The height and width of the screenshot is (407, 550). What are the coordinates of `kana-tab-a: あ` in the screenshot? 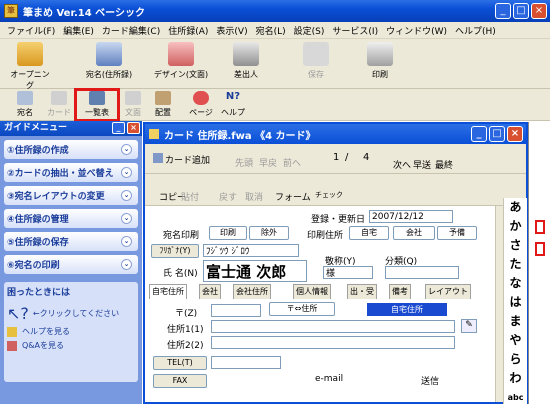 It's located at (515, 207).